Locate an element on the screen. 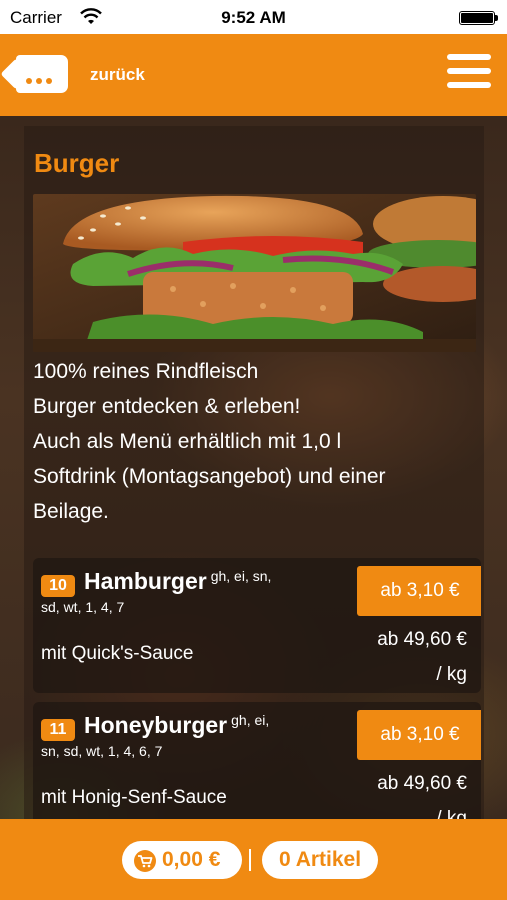  item-allergens-line: sd, wt, 1, 4, 7 is located at coordinates (83, 607).